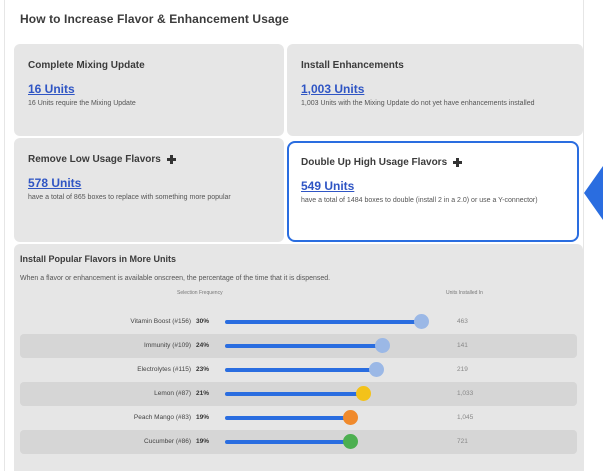 The image size is (603, 471). I want to click on card-title: Complete Mixing Update, so click(86, 65).